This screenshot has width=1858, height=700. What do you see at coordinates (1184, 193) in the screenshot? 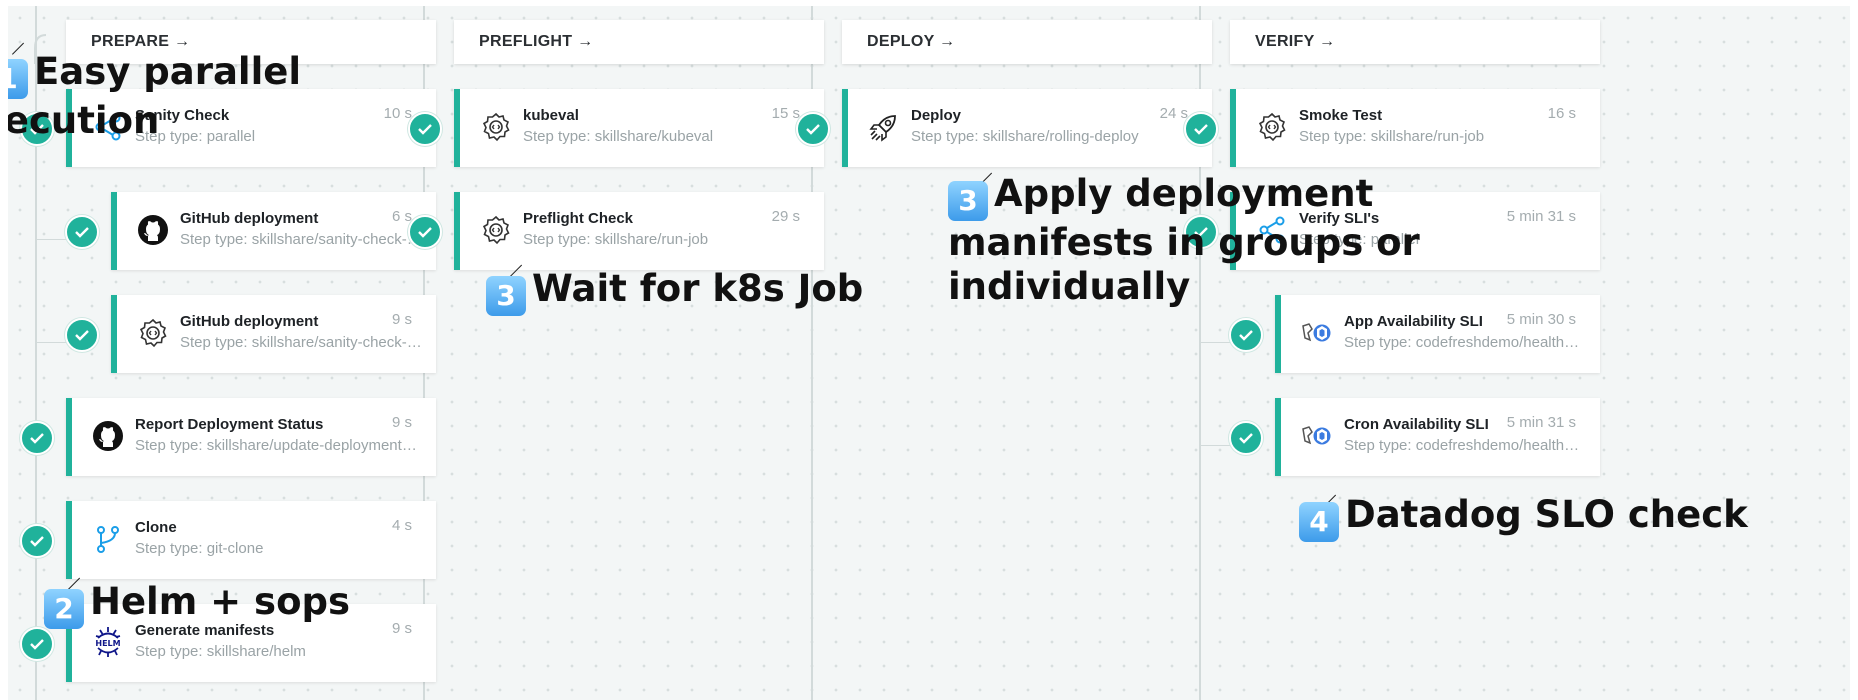
I see `annotation-text: Apply deployment` at bounding box center [1184, 193].